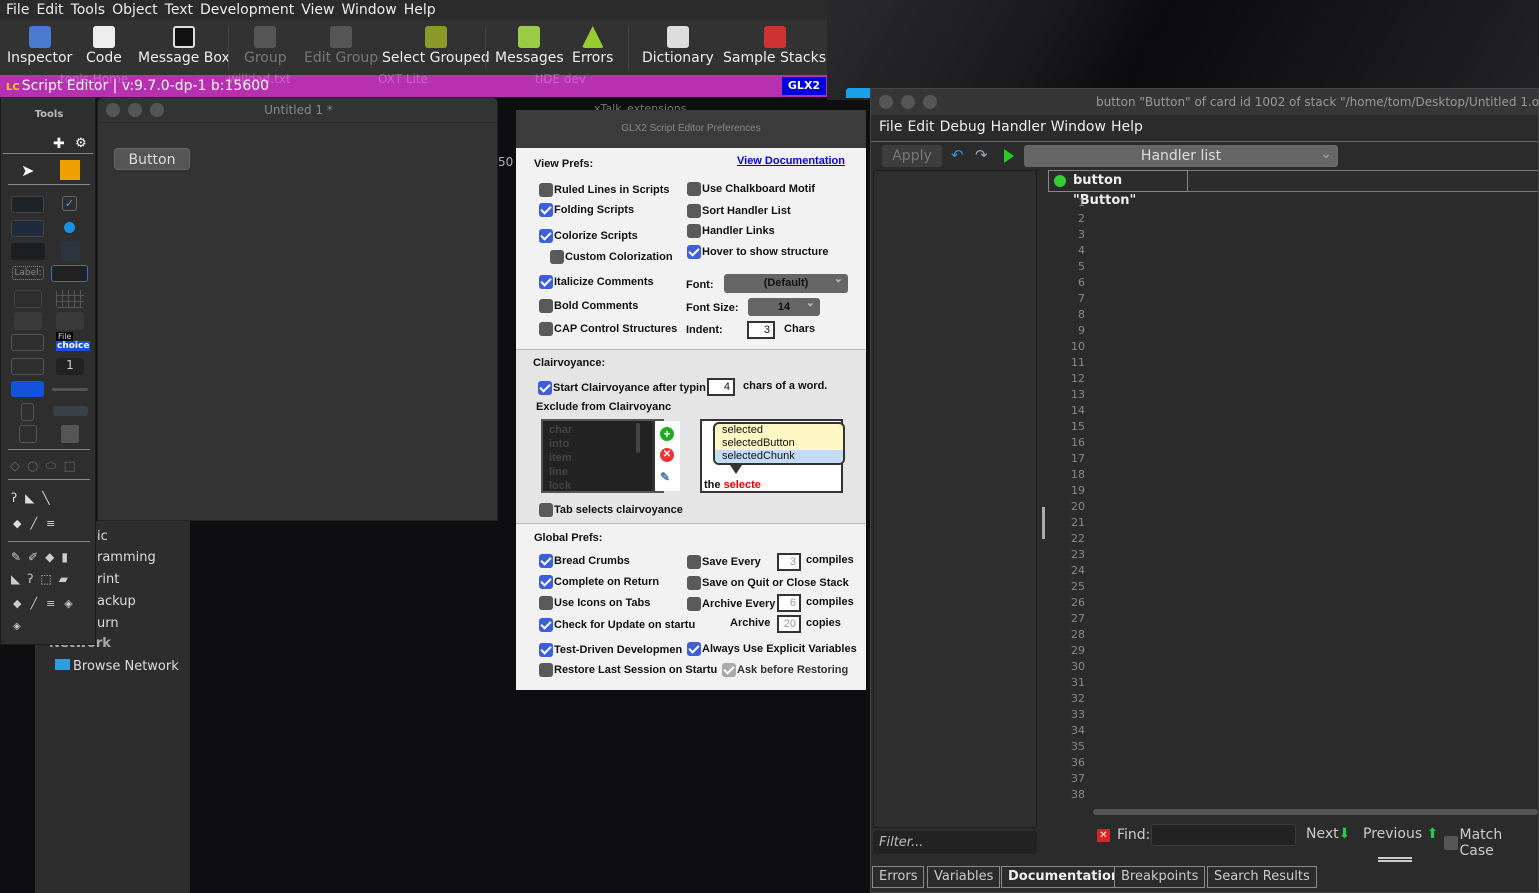  I want to click on tab-documentation: Documentation, so click(1064, 877).